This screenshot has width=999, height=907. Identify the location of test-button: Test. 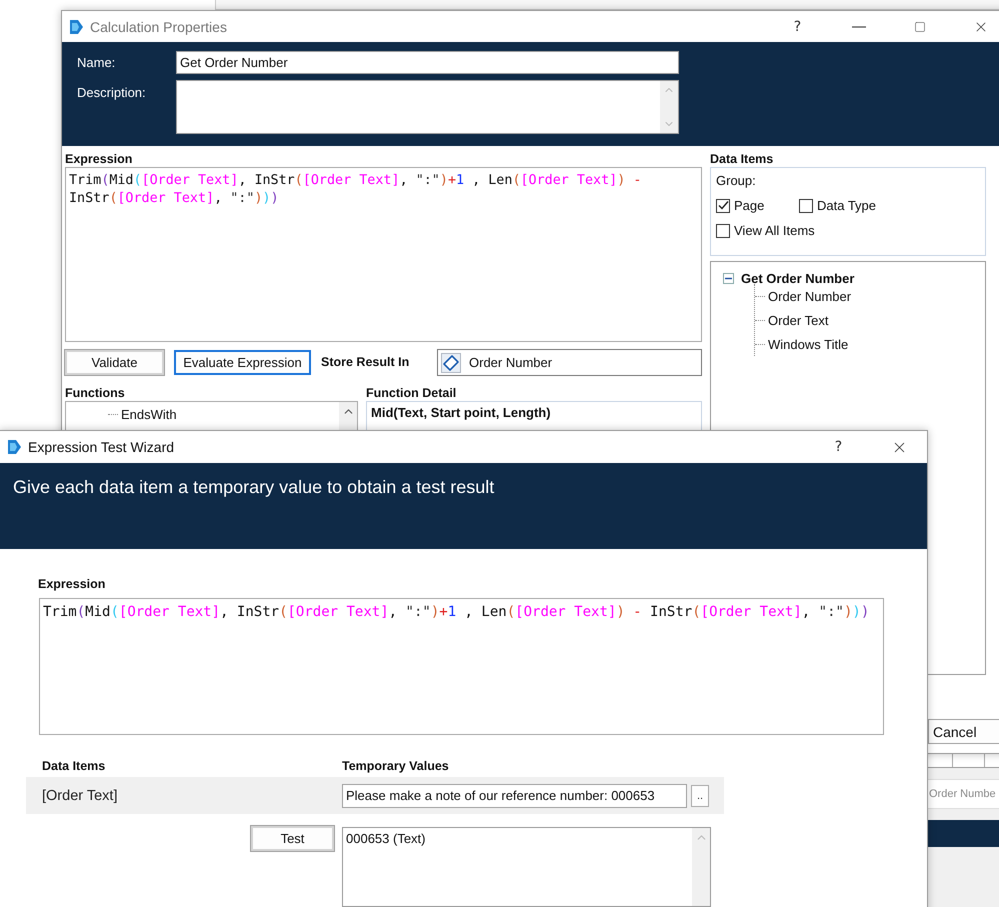
(292, 838).